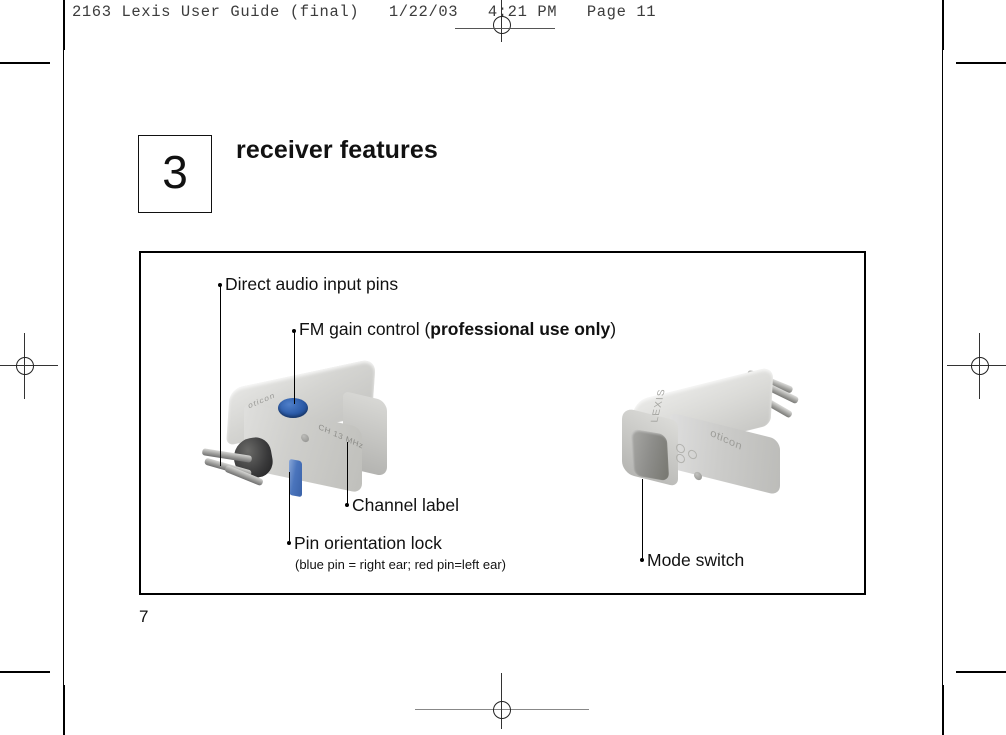  What do you see at coordinates (365, 329) in the screenshot?
I see `fm-gain-label-prefix: FM gain control (` at bounding box center [365, 329].